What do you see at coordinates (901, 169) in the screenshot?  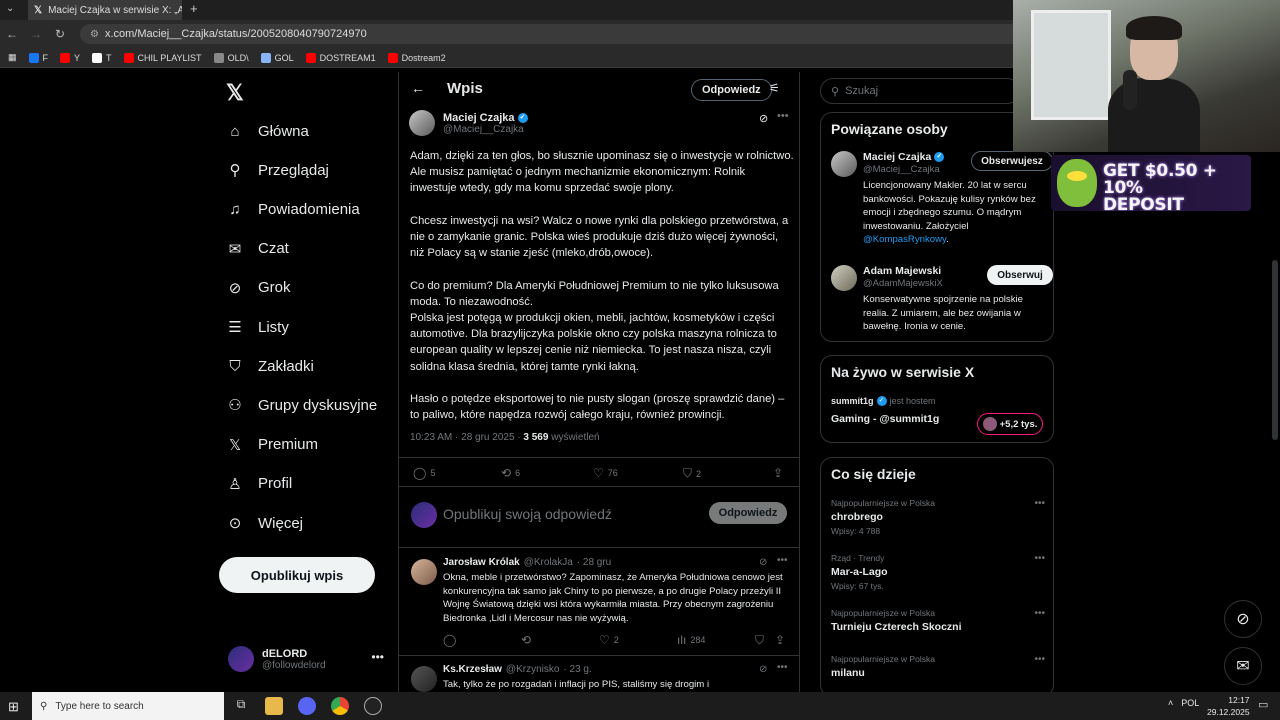 I see `person-handle: @Maciej__Czajka` at bounding box center [901, 169].